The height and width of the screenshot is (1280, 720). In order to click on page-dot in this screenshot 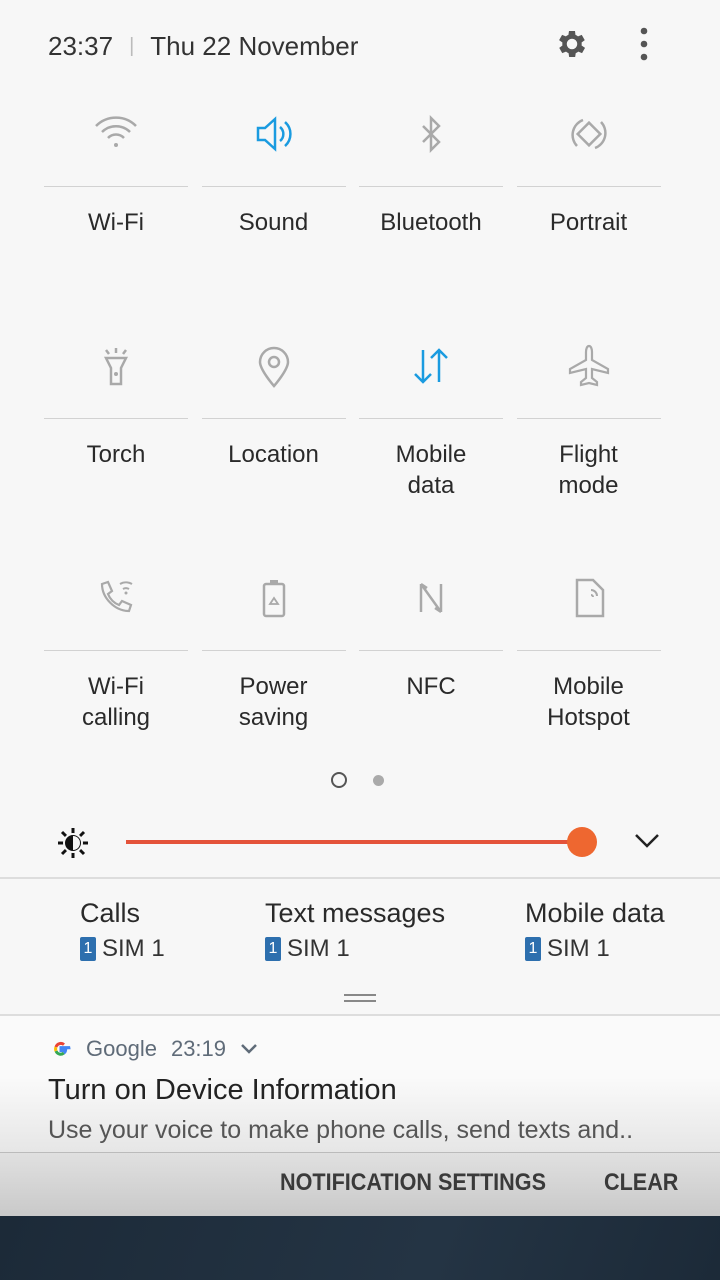, I will do `click(378, 780)`.